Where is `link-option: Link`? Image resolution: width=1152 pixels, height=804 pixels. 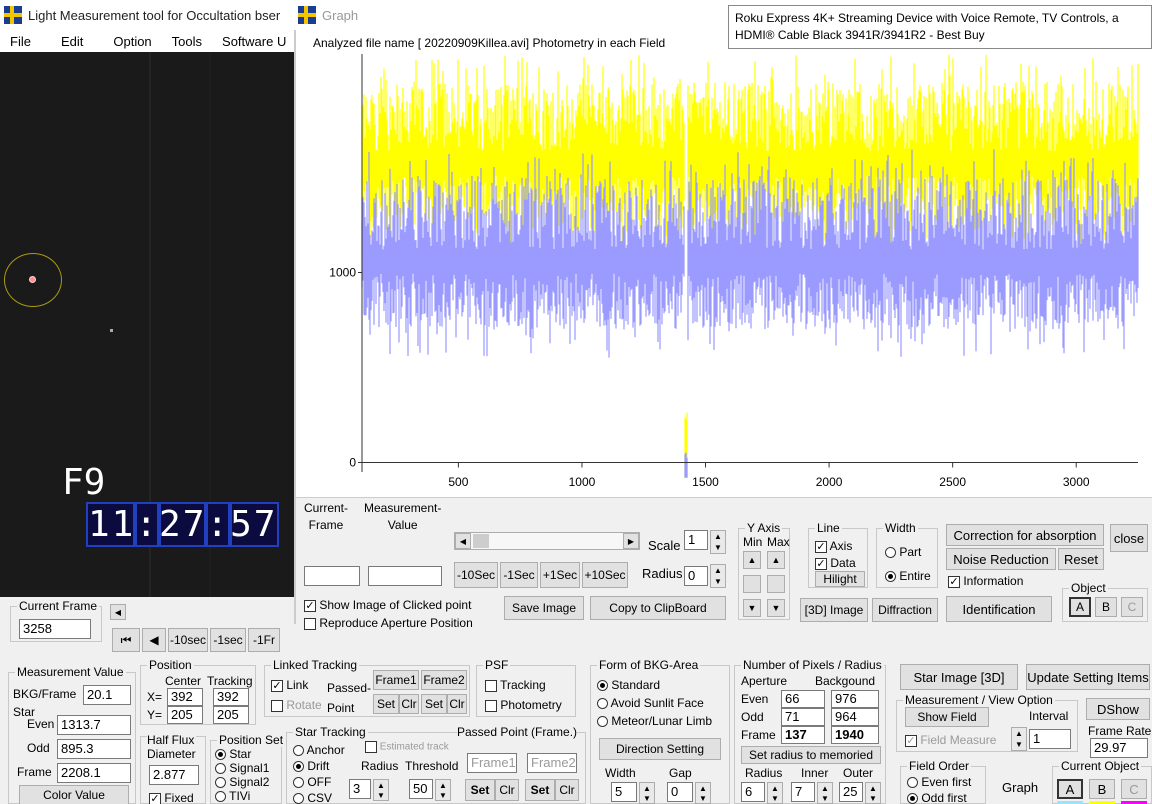
link-option: Link is located at coordinates (289, 685).